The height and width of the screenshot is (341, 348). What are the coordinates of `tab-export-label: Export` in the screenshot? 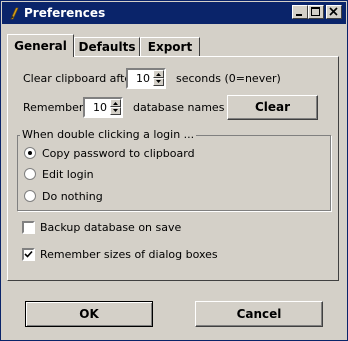 It's located at (170, 47).